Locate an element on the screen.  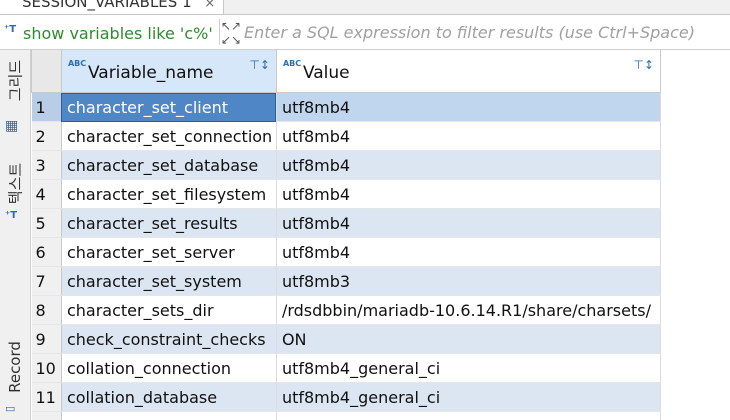
row-number: 11 is located at coordinates (46, 397).